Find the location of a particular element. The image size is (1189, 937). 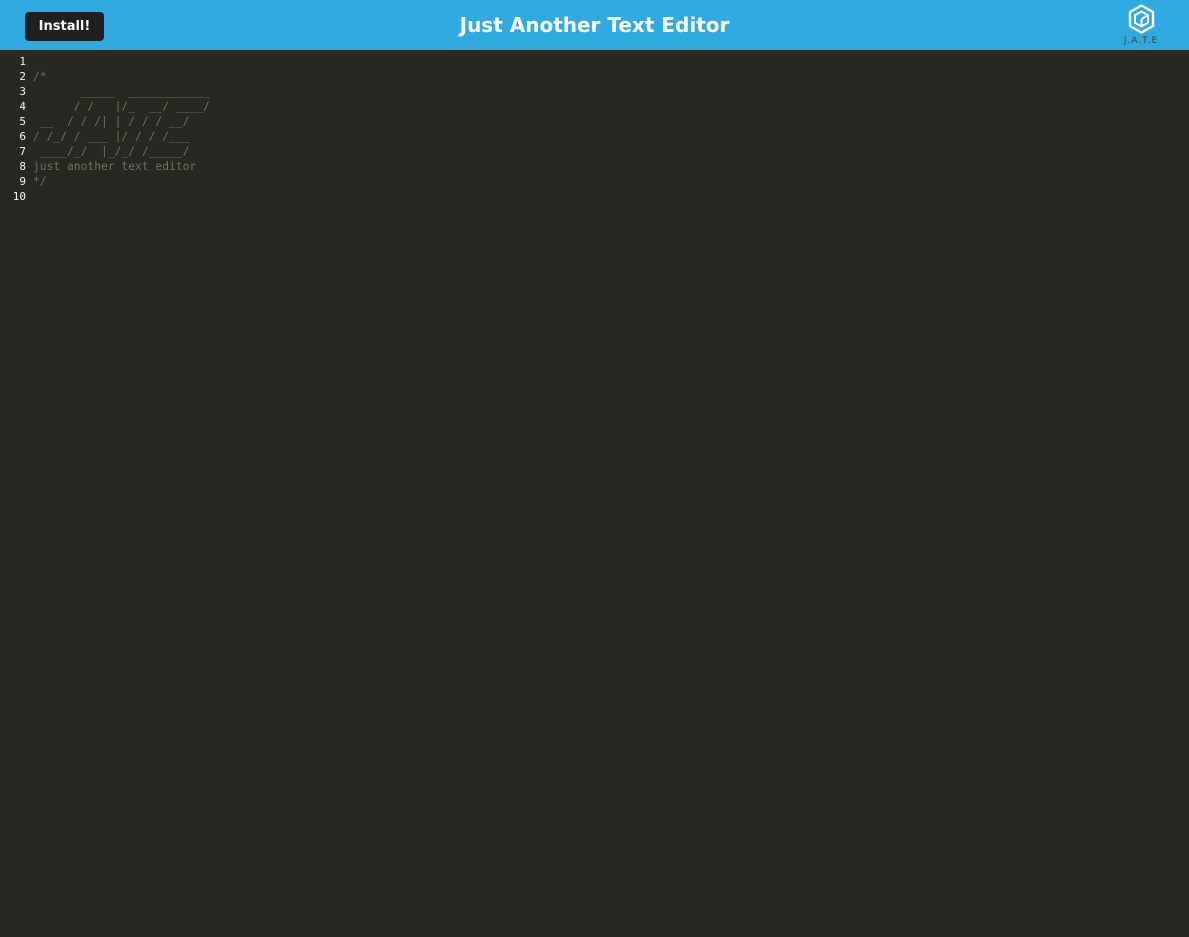

line-number: 2 is located at coordinates (22, 76).